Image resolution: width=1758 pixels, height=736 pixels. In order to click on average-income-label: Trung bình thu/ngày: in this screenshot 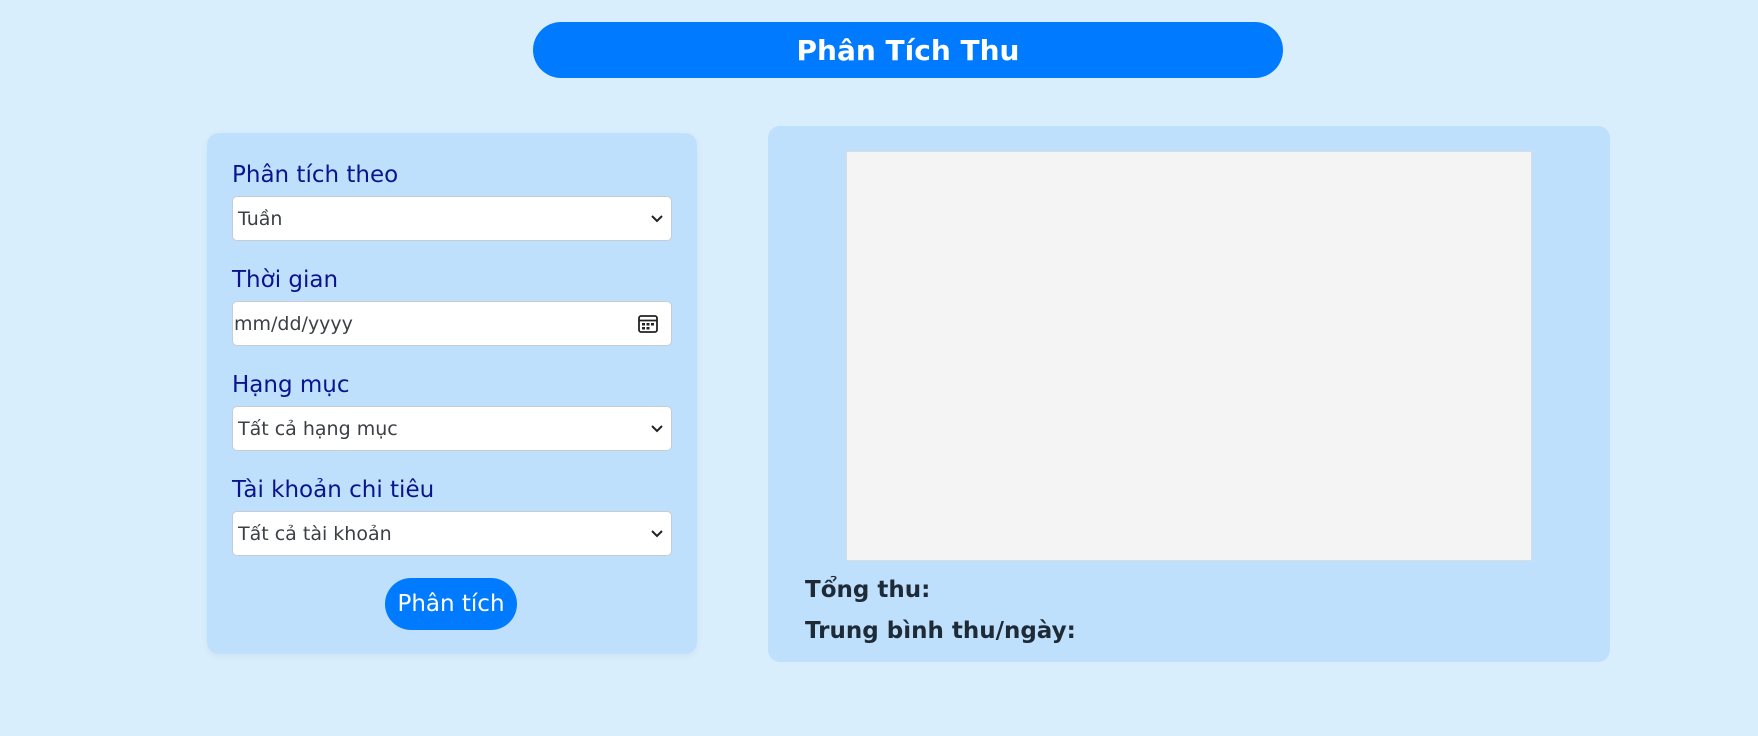, I will do `click(940, 631)`.